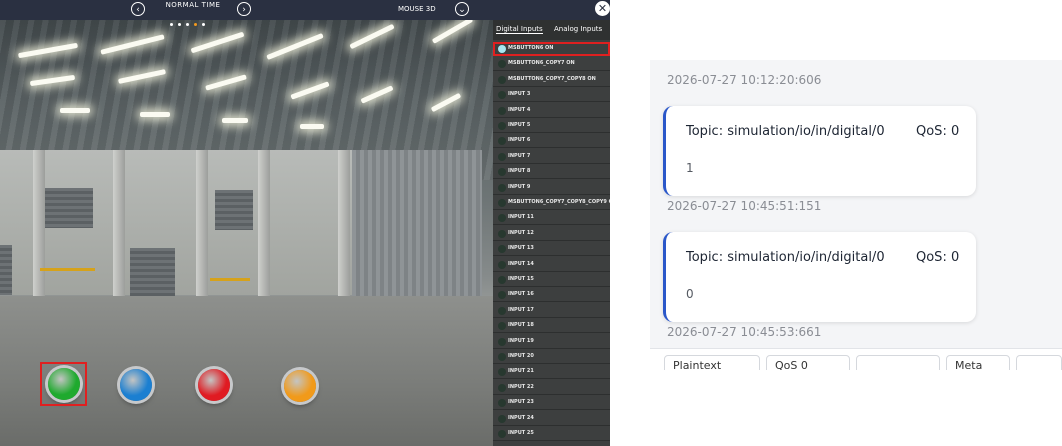  Describe the element at coordinates (551, 326) in the screenshot. I see `digital-input-row: INPUT 18` at that location.